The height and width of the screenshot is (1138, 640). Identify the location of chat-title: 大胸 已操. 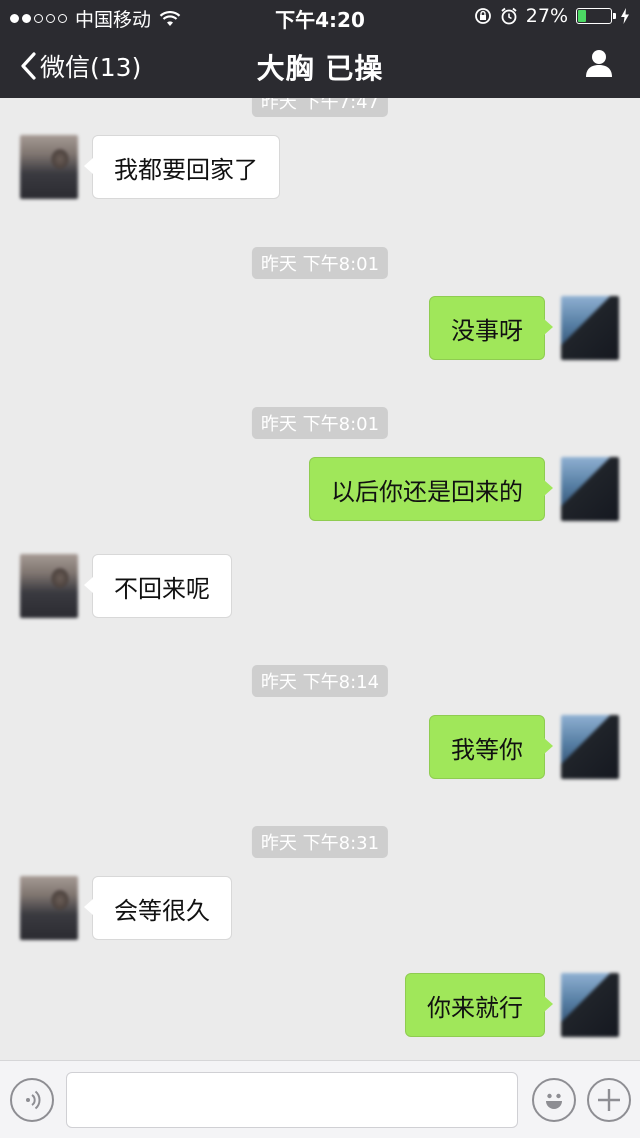
(320, 68).